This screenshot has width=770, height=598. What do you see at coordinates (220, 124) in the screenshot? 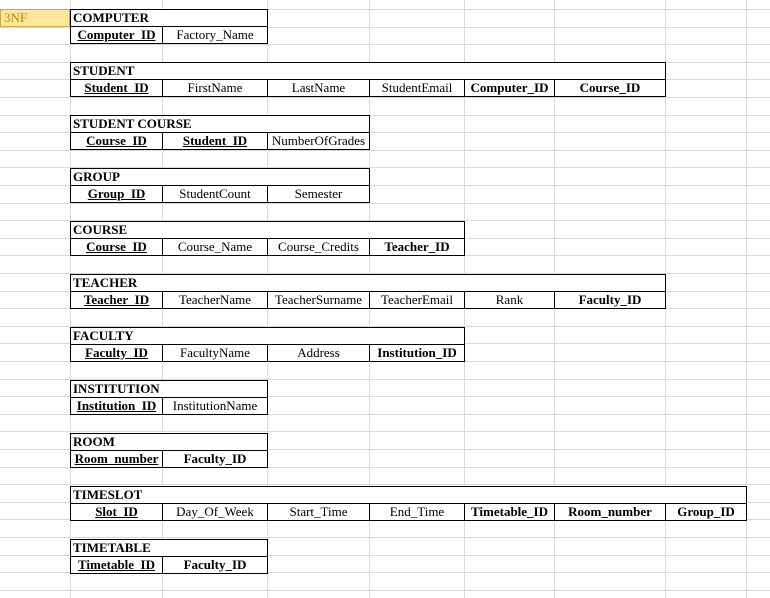
I see `table-title: STUDENT COURSE` at bounding box center [220, 124].